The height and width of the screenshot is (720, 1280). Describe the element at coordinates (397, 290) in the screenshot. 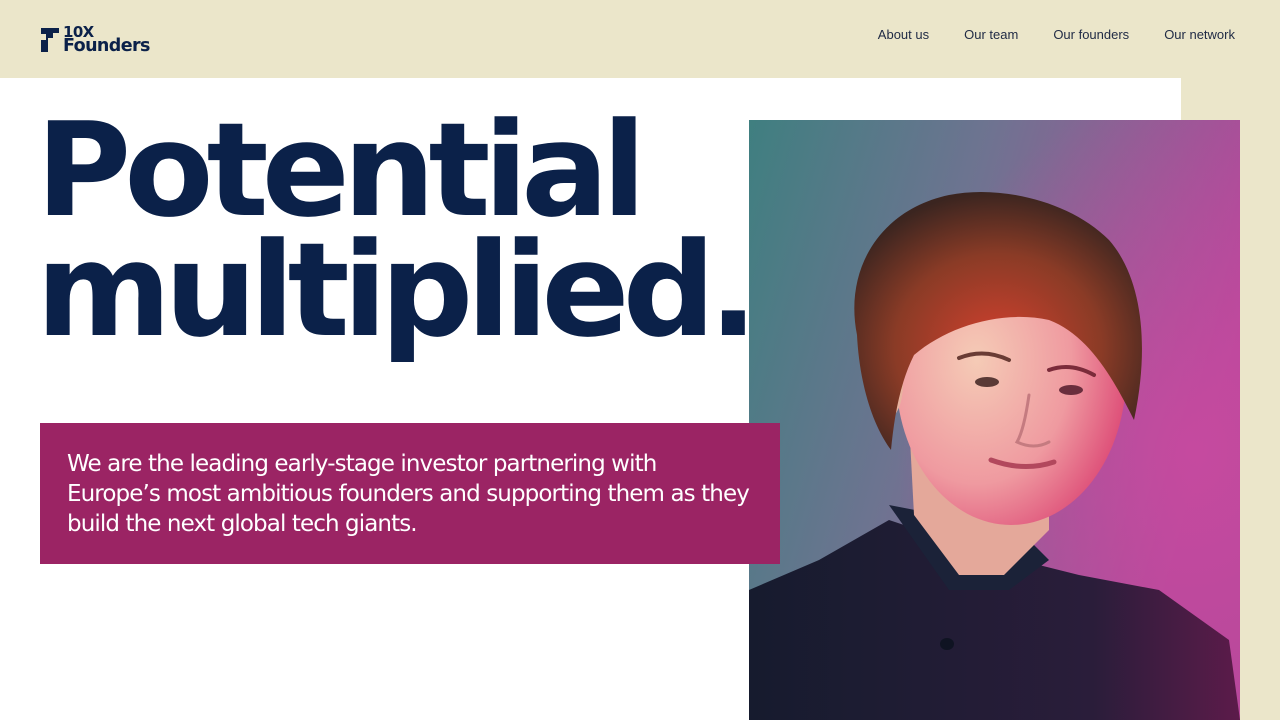

I see `headline-line-2: multiplied.` at that location.